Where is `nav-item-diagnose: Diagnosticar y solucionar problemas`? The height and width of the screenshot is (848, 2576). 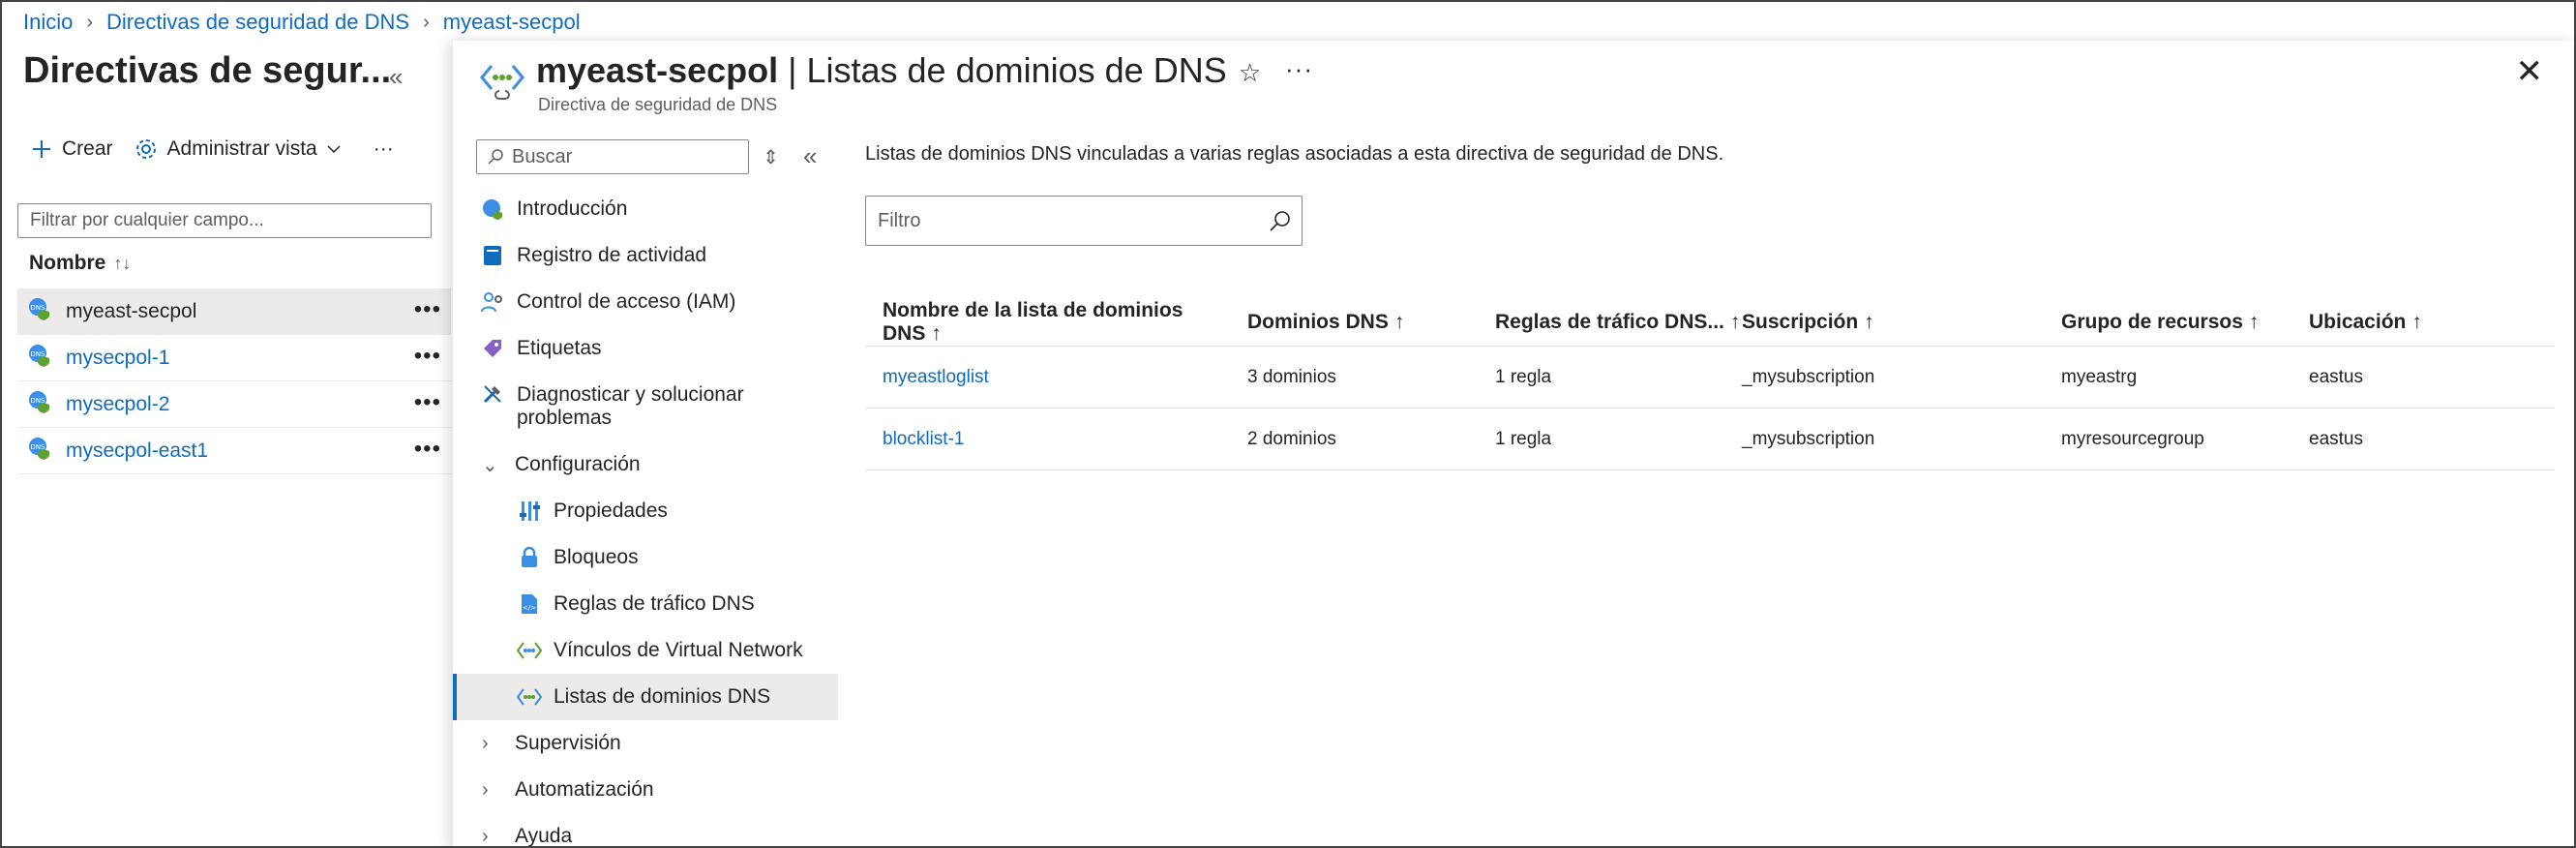
nav-item-diagnose: Diagnosticar y solucionar problemas is located at coordinates (645, 406).